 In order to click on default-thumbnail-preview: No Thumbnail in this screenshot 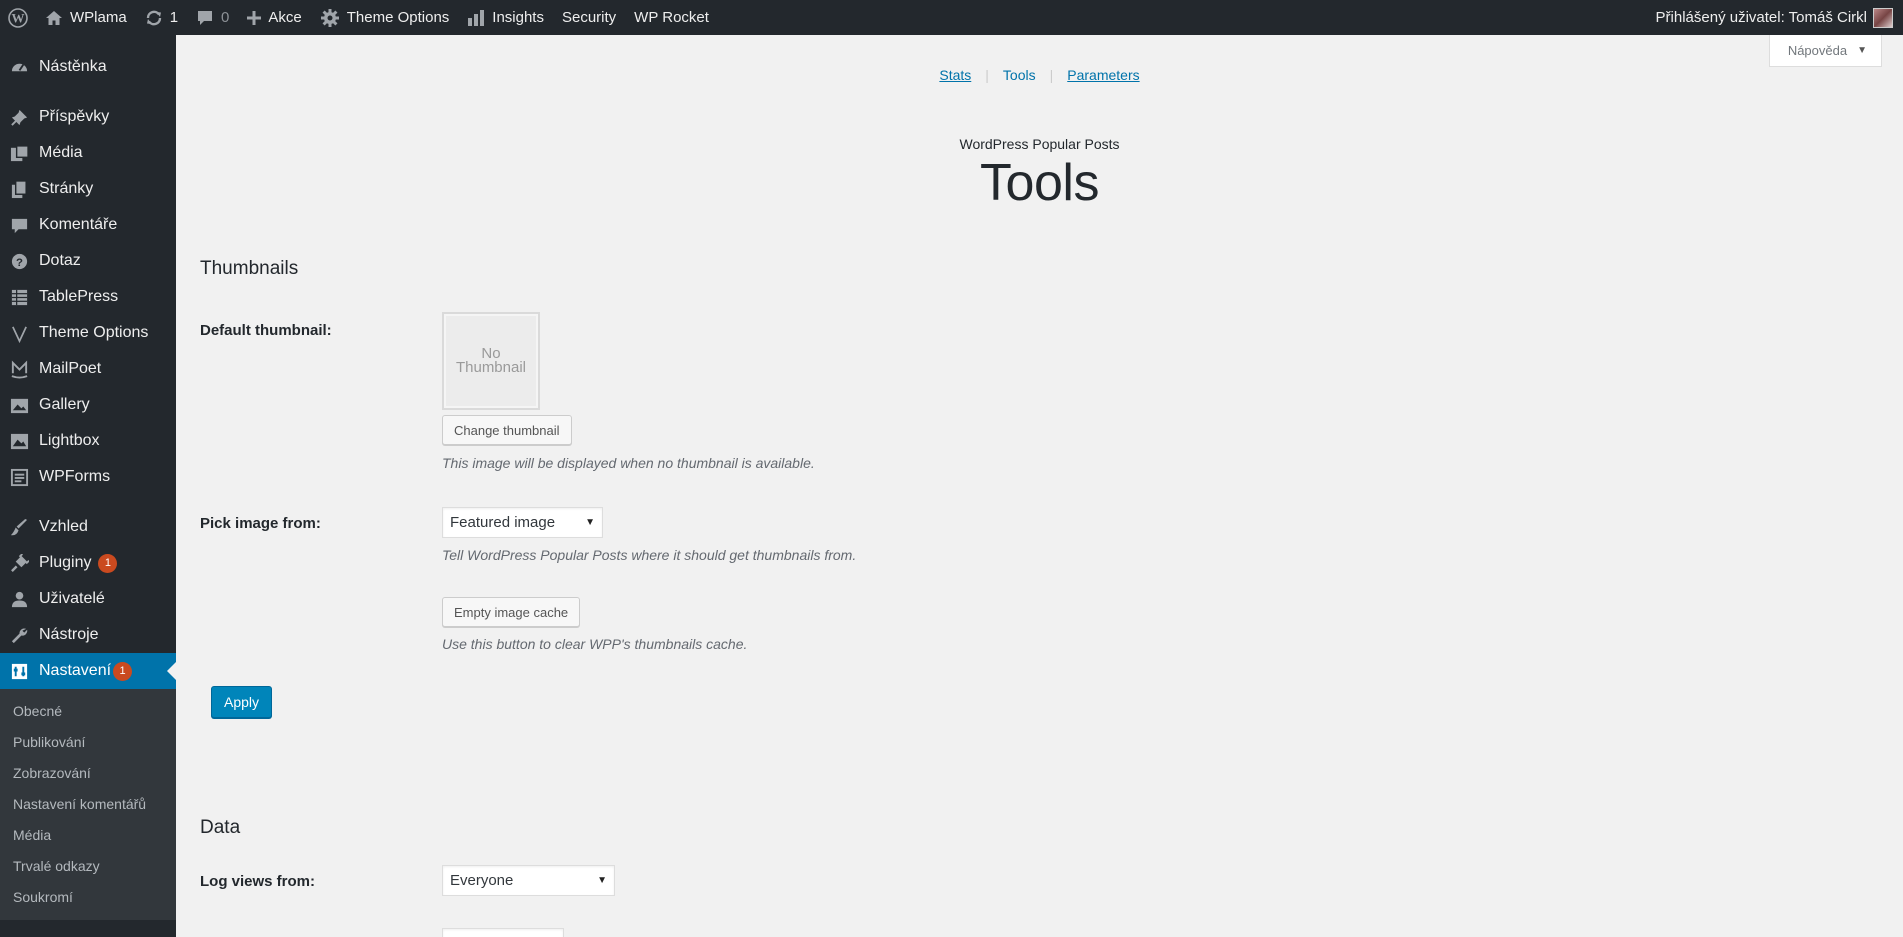, I will do `click(491, 361)`.